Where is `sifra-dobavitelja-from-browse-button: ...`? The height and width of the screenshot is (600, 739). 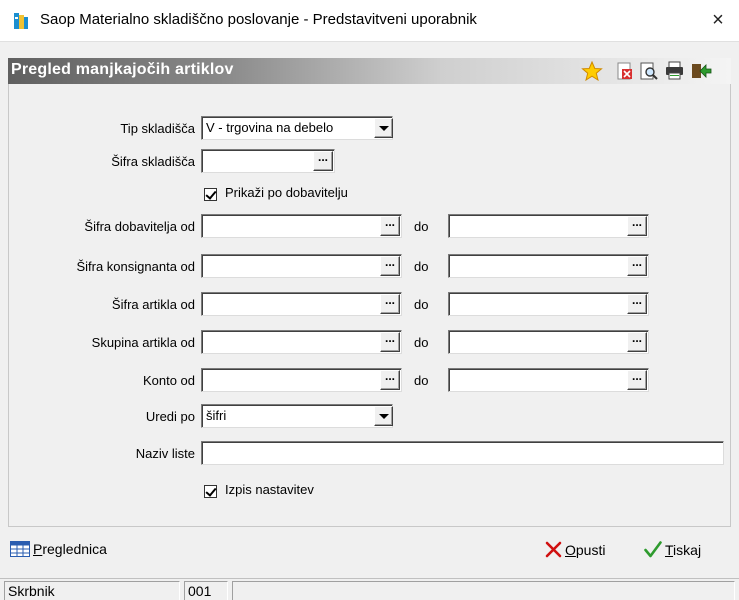
sifra-dobavitelja-from-browse-button: ... is located at coordinates (390, 226).